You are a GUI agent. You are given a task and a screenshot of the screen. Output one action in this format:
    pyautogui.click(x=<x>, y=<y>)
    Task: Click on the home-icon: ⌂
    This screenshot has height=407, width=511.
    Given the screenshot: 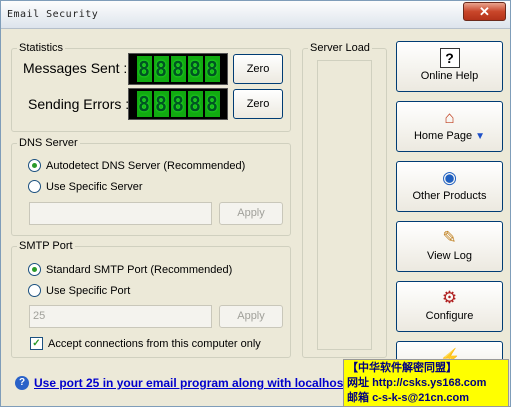 What is the action you would take?
    pyautogui.click(x=449, y=117)
    